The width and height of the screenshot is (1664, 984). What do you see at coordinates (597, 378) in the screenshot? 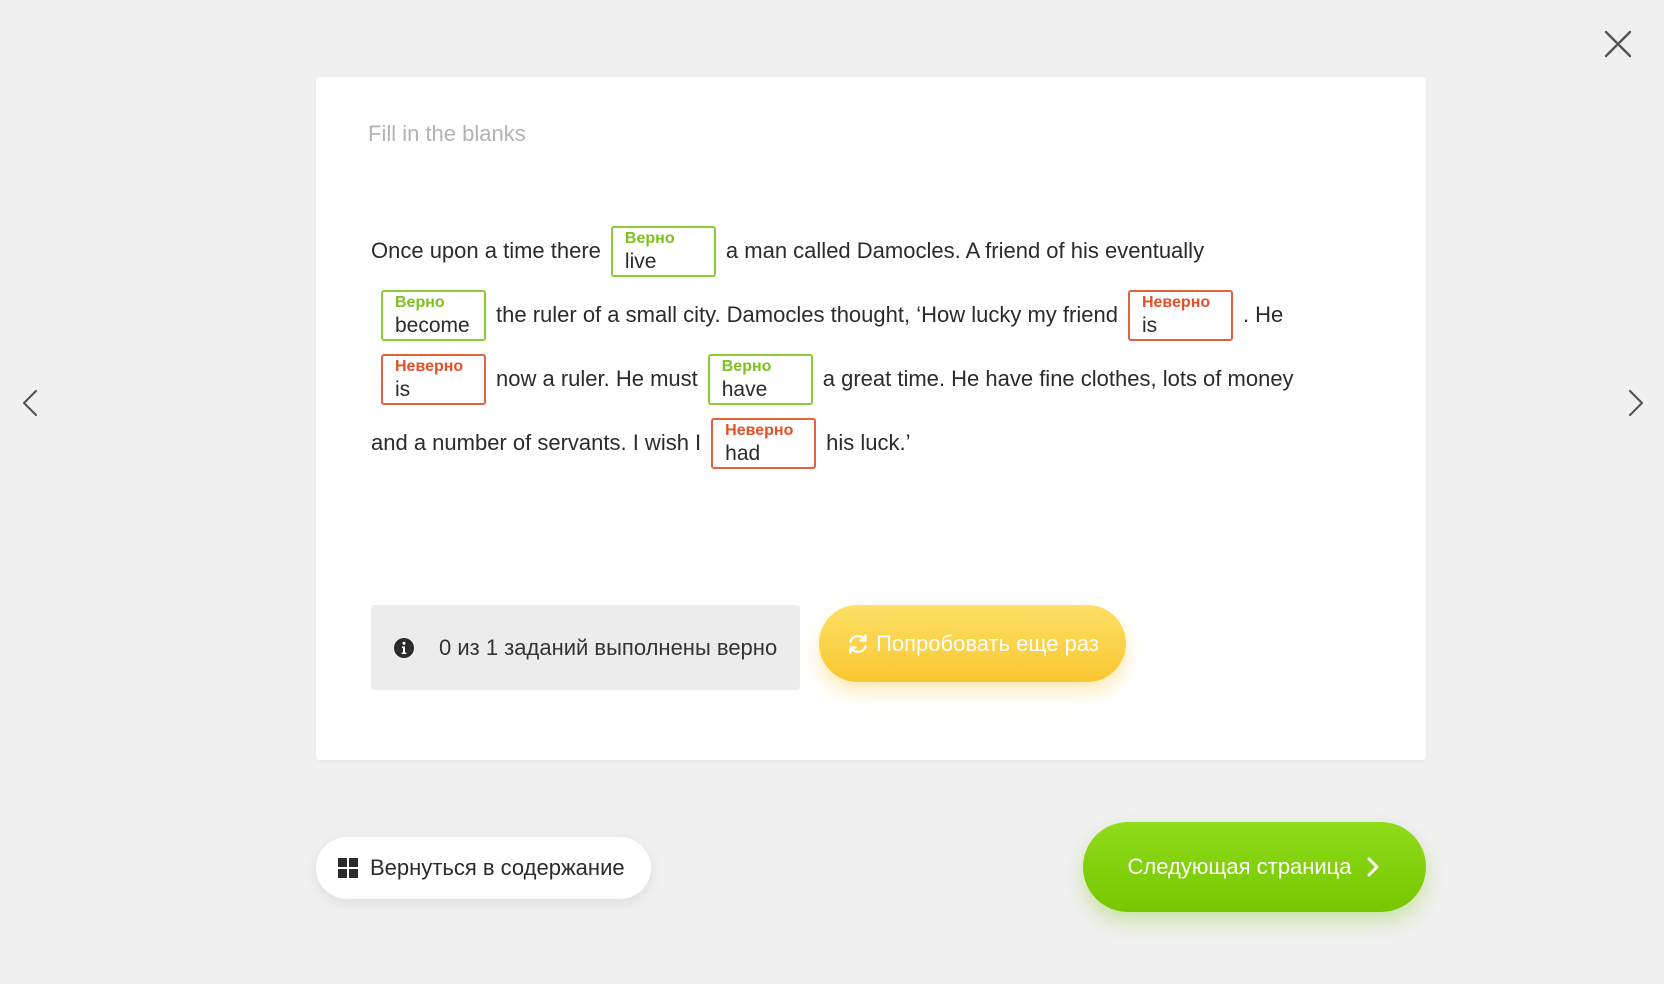
I see `text-fragment: now a ruler. He must` at bounding box center [597, 378].